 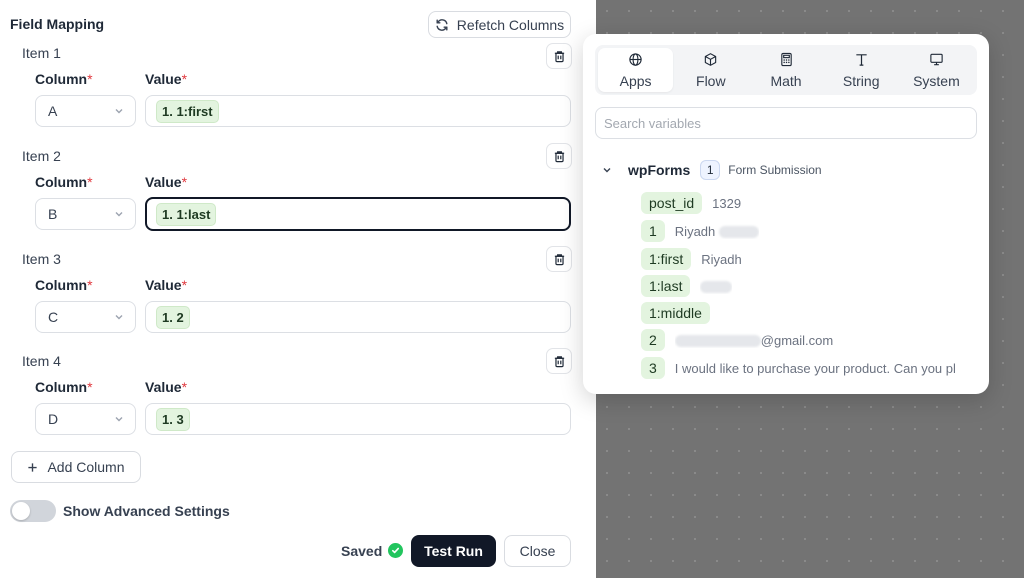 I want to click on tab-label: Math, so click(x=786, y=80).